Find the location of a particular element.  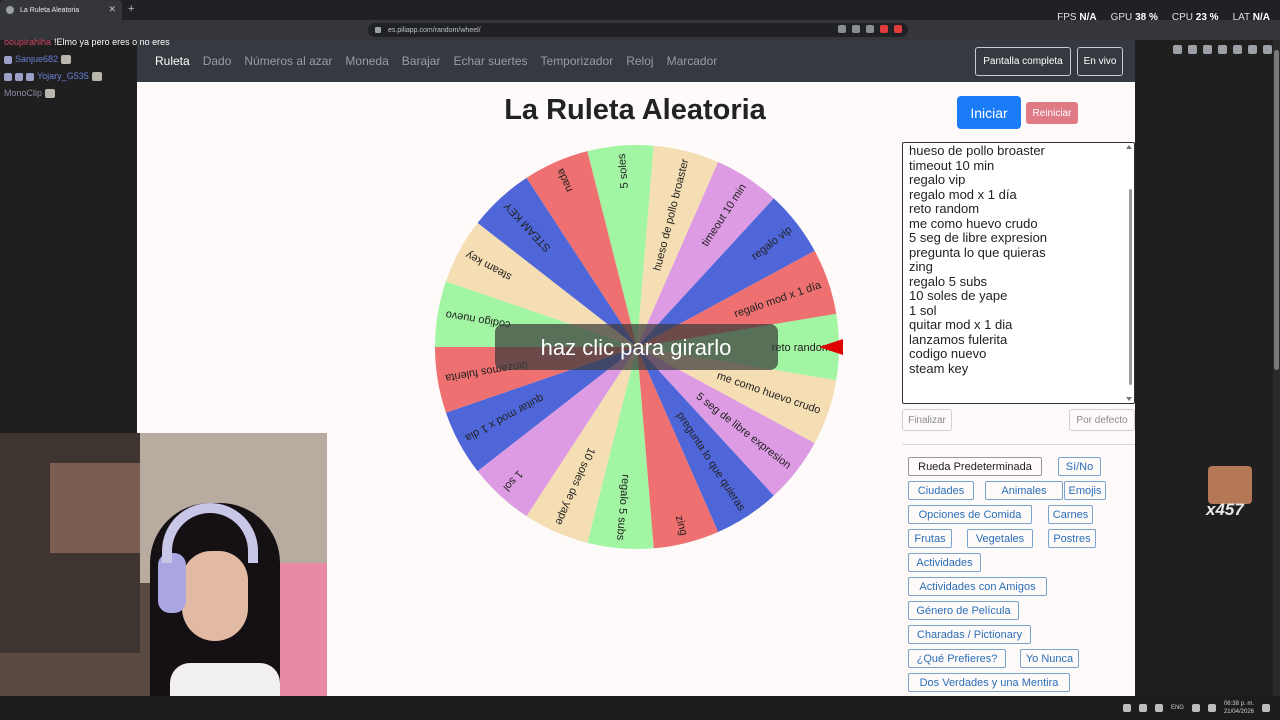

notification-icon is located at coordinates (1266, 708).